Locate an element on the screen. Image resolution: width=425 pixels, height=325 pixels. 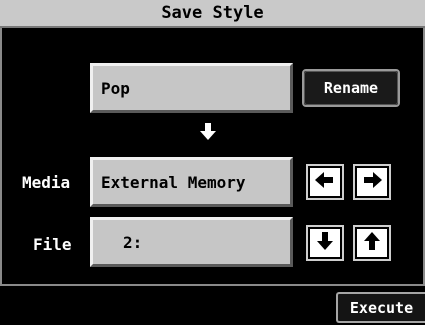
arrow-right-icon is located at coordinates (372, 182).